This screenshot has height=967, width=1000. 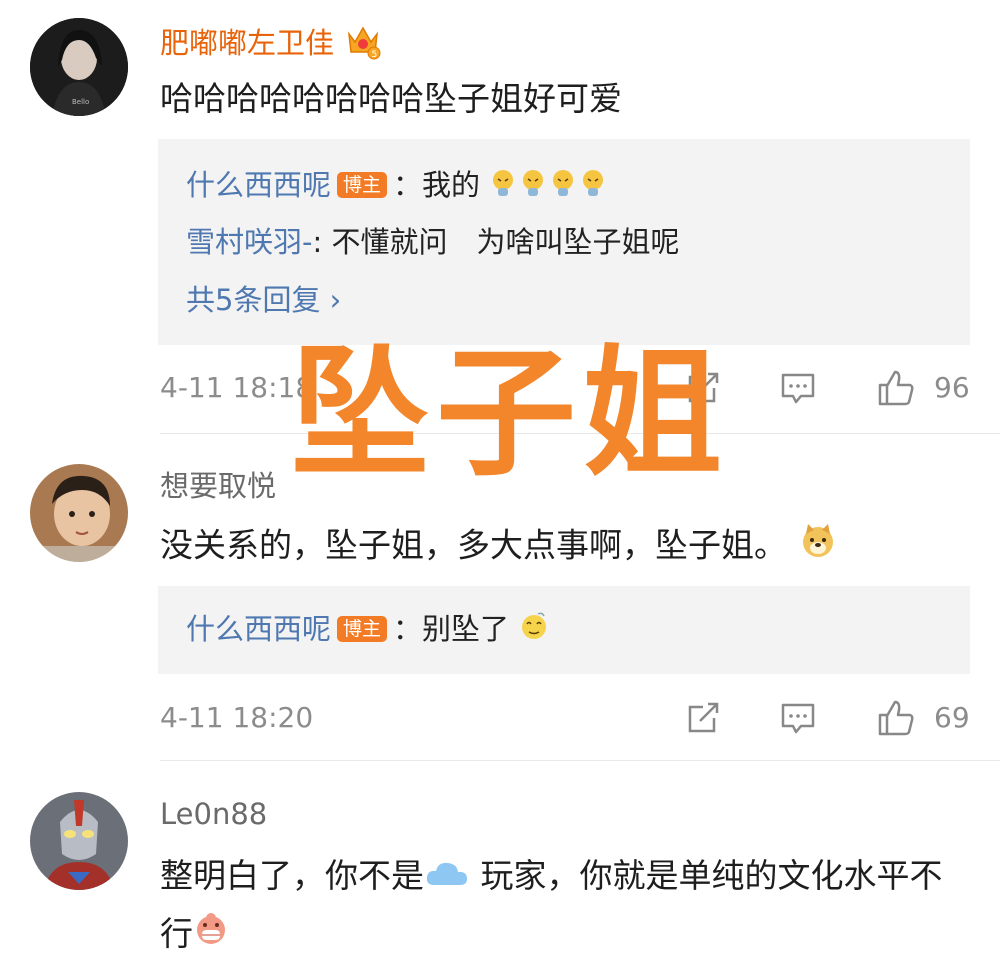 What do you see at coordinates (80, 102) in the screenshot?
I see `svg-text: Bello` at bounding box center [80, 102].